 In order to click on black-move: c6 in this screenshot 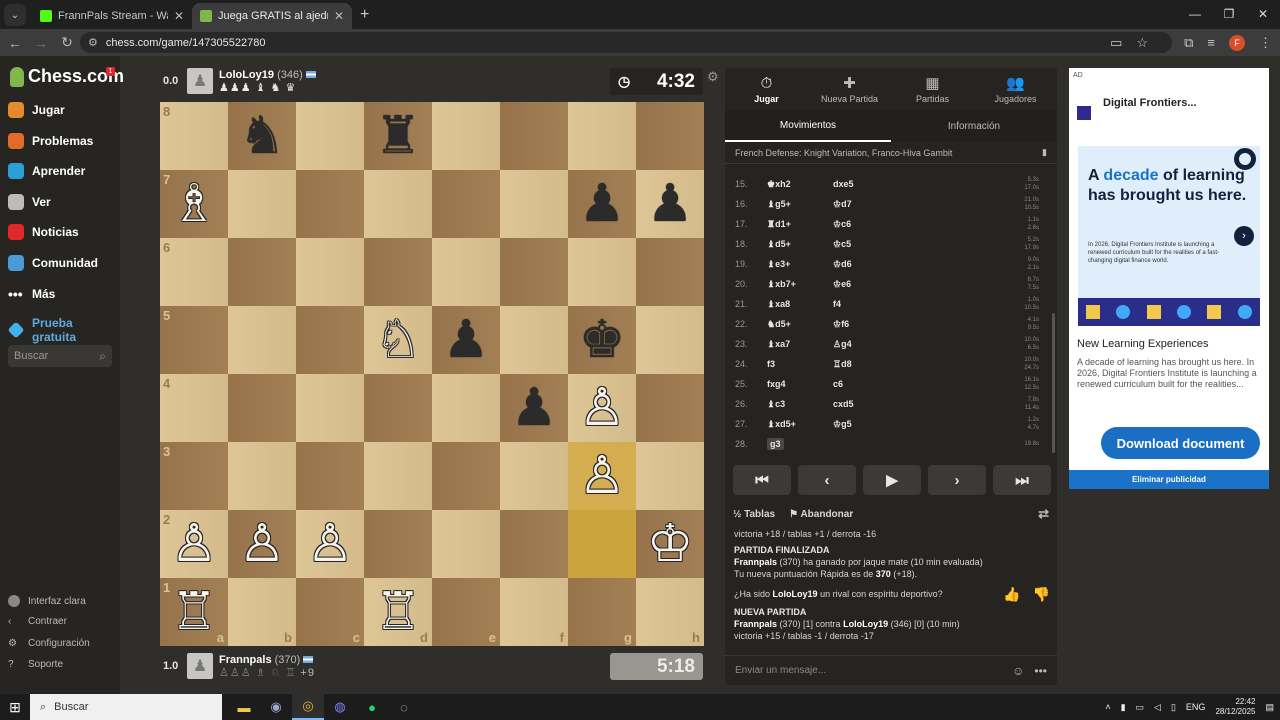, I will do `click(866, 384)`.